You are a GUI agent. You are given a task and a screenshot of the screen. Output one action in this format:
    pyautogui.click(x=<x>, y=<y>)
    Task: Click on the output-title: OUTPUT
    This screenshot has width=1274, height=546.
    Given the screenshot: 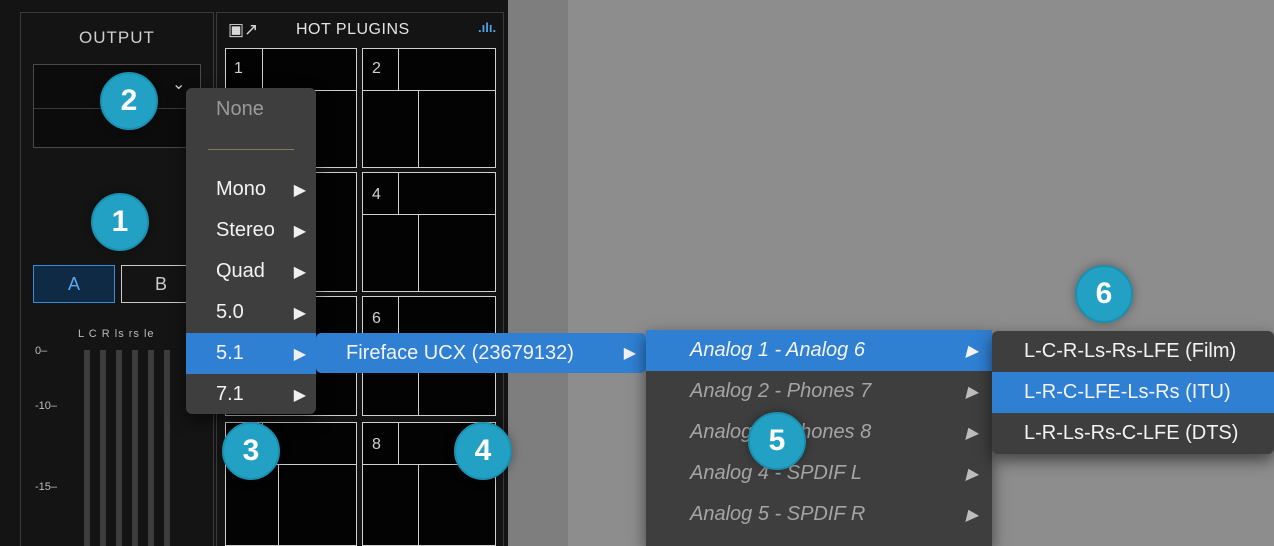 What is the action you would take?
    pyautogui.click(x=117, y=37)
    